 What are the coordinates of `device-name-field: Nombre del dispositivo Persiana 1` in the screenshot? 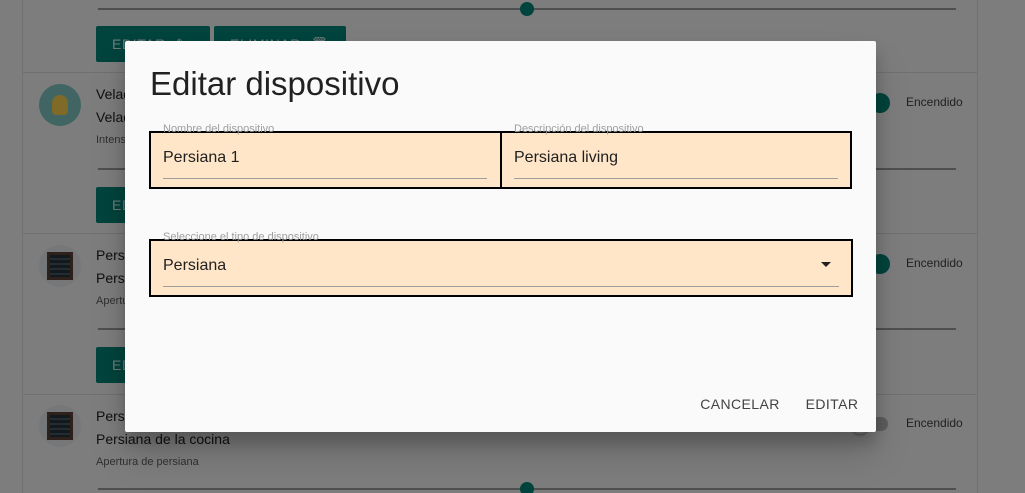 It's located at (325, 156).